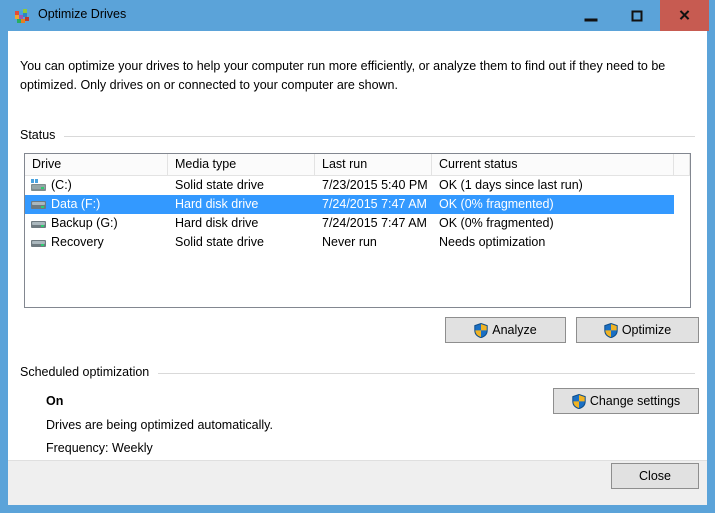 The image size is (715, 513). I want to click on close-window-button: ✕, so click(684, 15).